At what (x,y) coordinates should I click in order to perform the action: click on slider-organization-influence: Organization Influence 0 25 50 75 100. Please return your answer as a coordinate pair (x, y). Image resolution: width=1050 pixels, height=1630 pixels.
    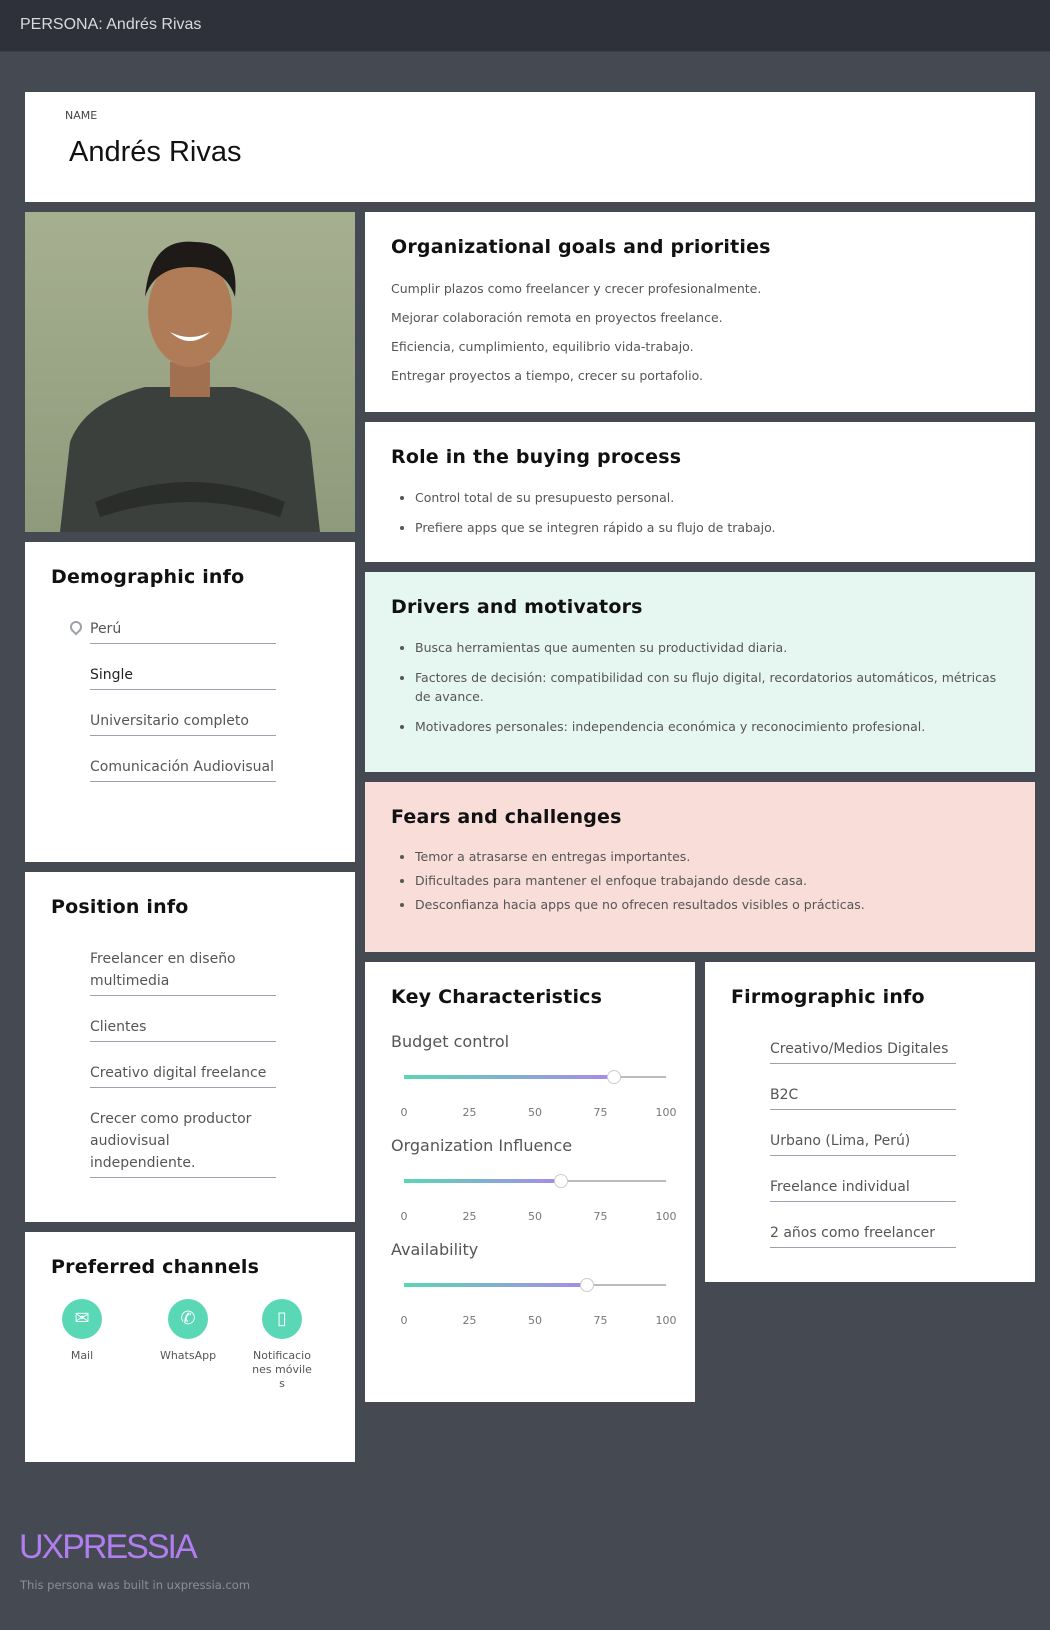
    Looking at the image, I should click on (536, 1179).